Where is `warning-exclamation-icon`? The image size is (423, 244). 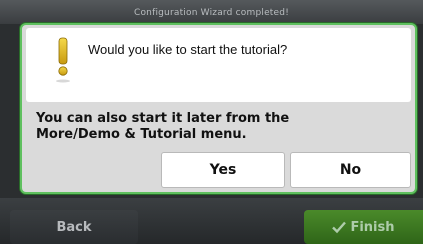
warning-exclamation-icon is located at coordinates (63, 60).